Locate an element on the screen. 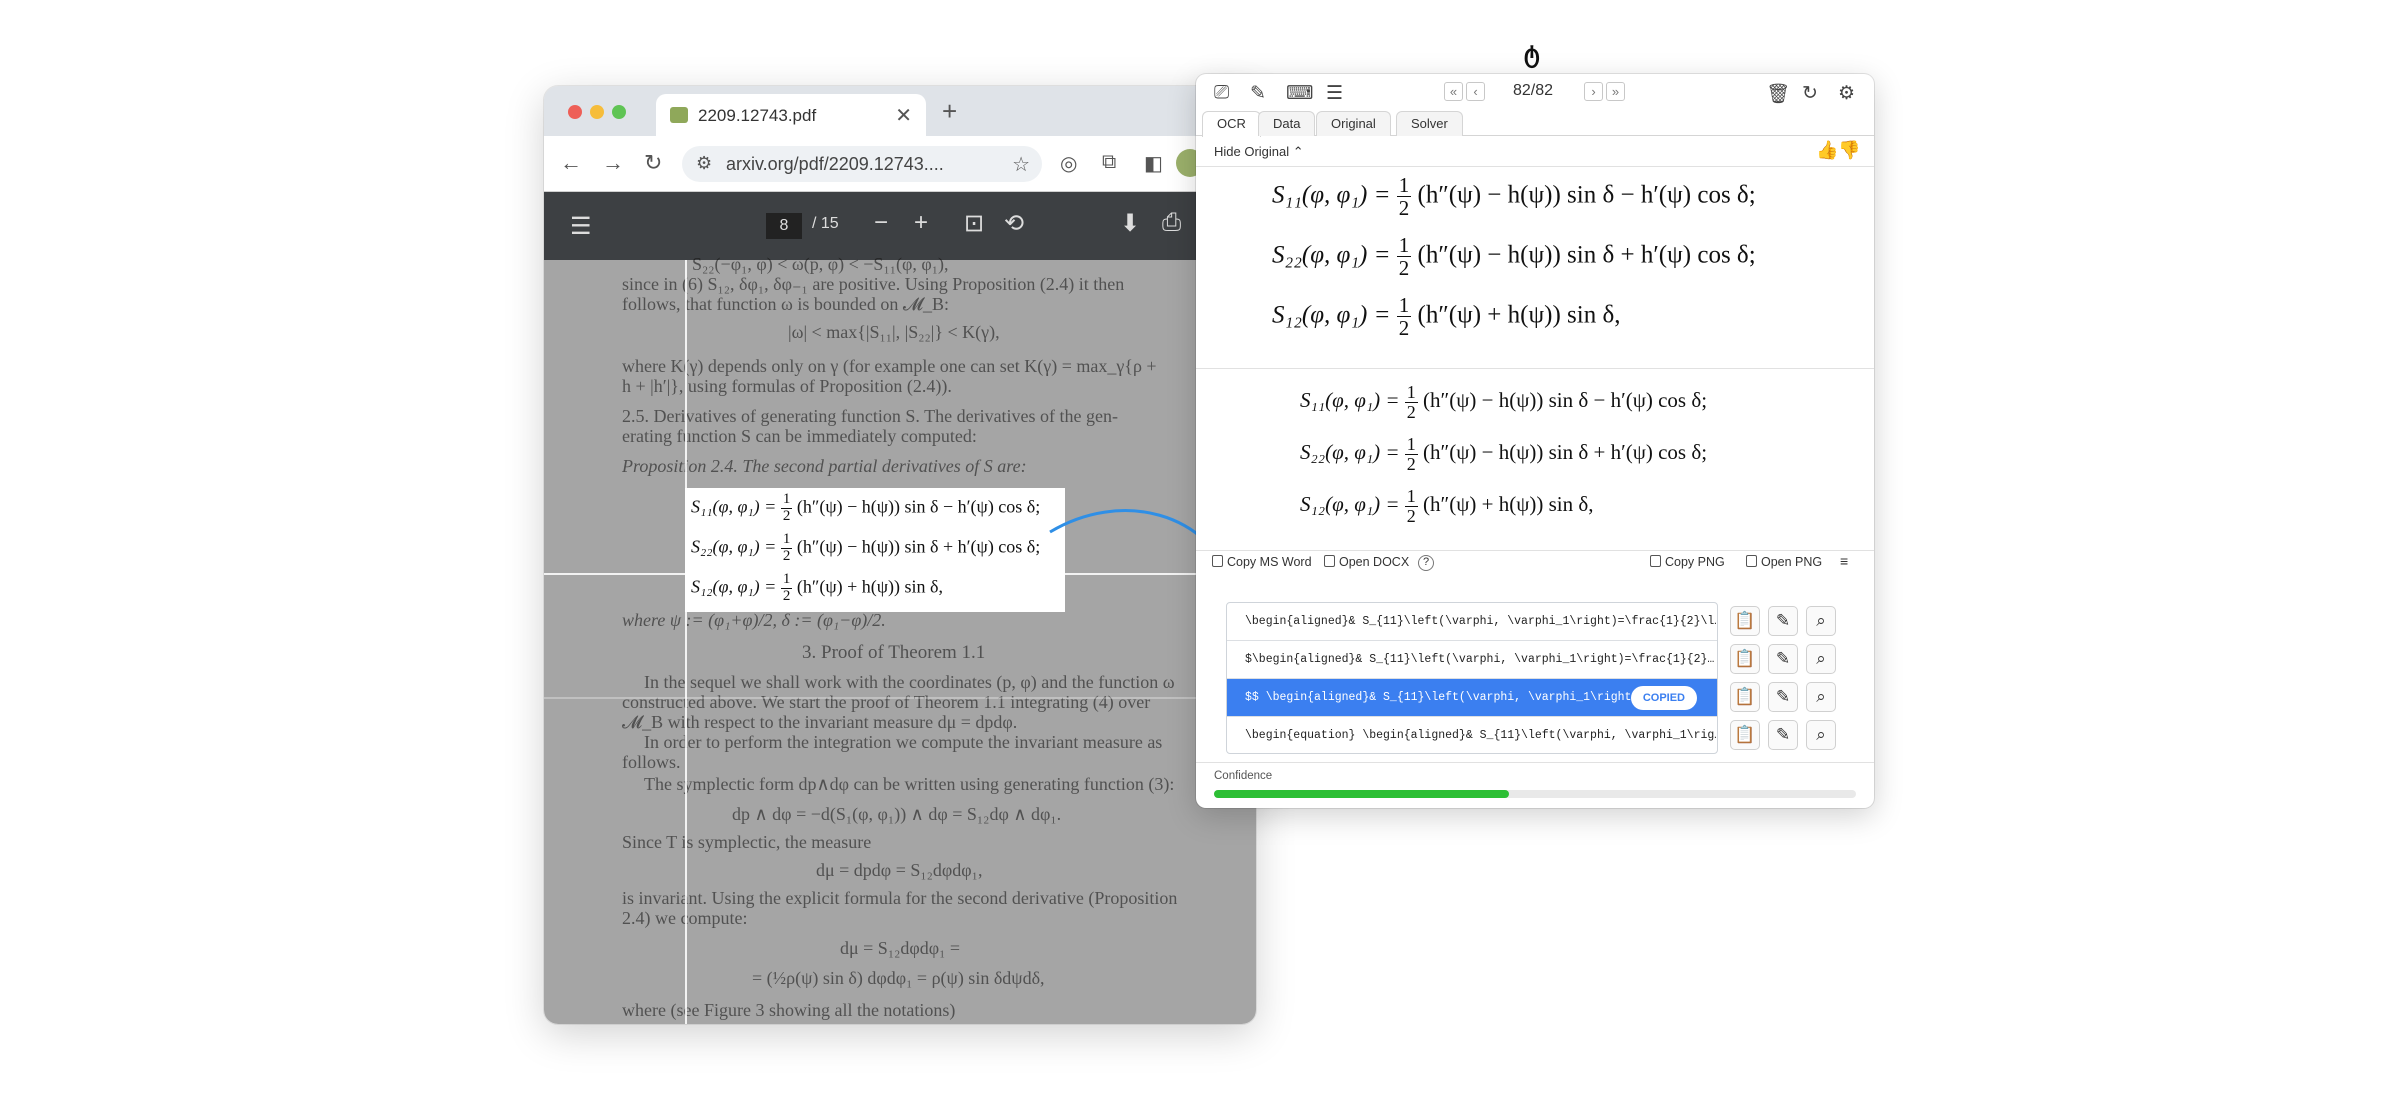  extension-icon: ◎ is located at coordinates (1068, 163).